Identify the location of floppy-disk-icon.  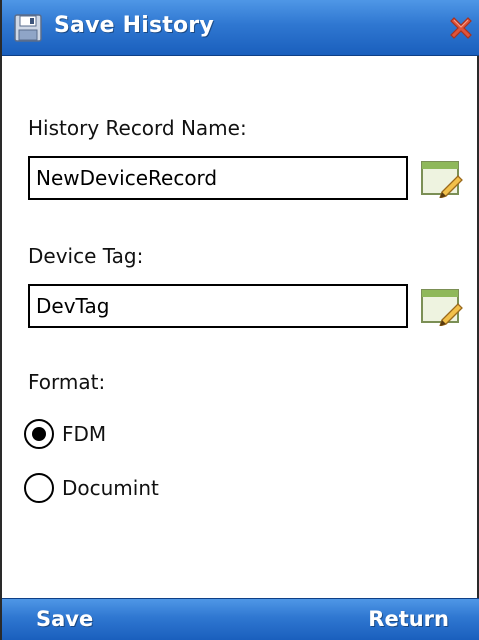
(28, 28).